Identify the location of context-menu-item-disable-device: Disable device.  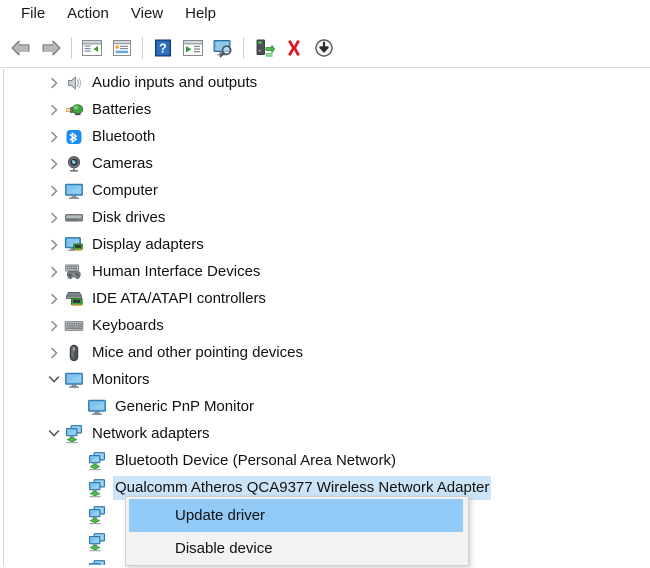
(297, 548).